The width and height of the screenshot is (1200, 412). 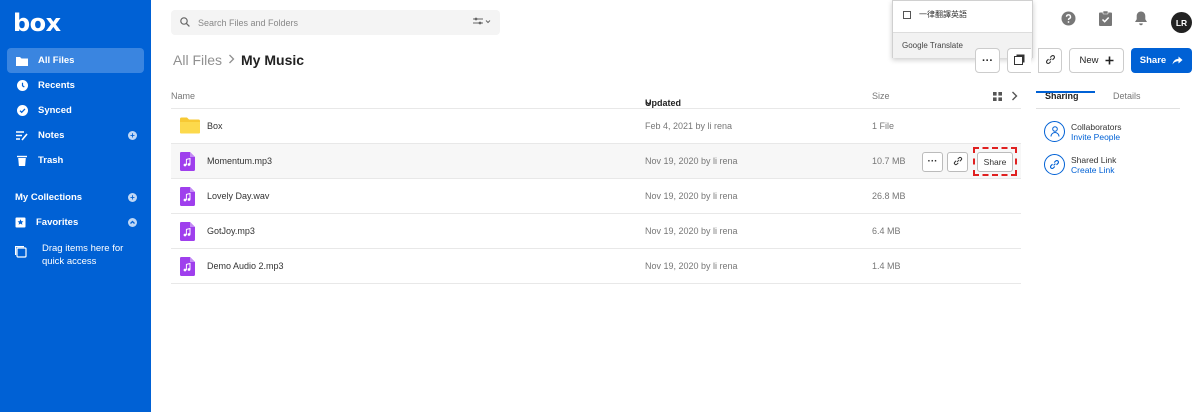 What do you see at coordinates (55, 110) in the screenshot?
I see `sidebar-item-label: Synced` at bounding box center [55, 110].